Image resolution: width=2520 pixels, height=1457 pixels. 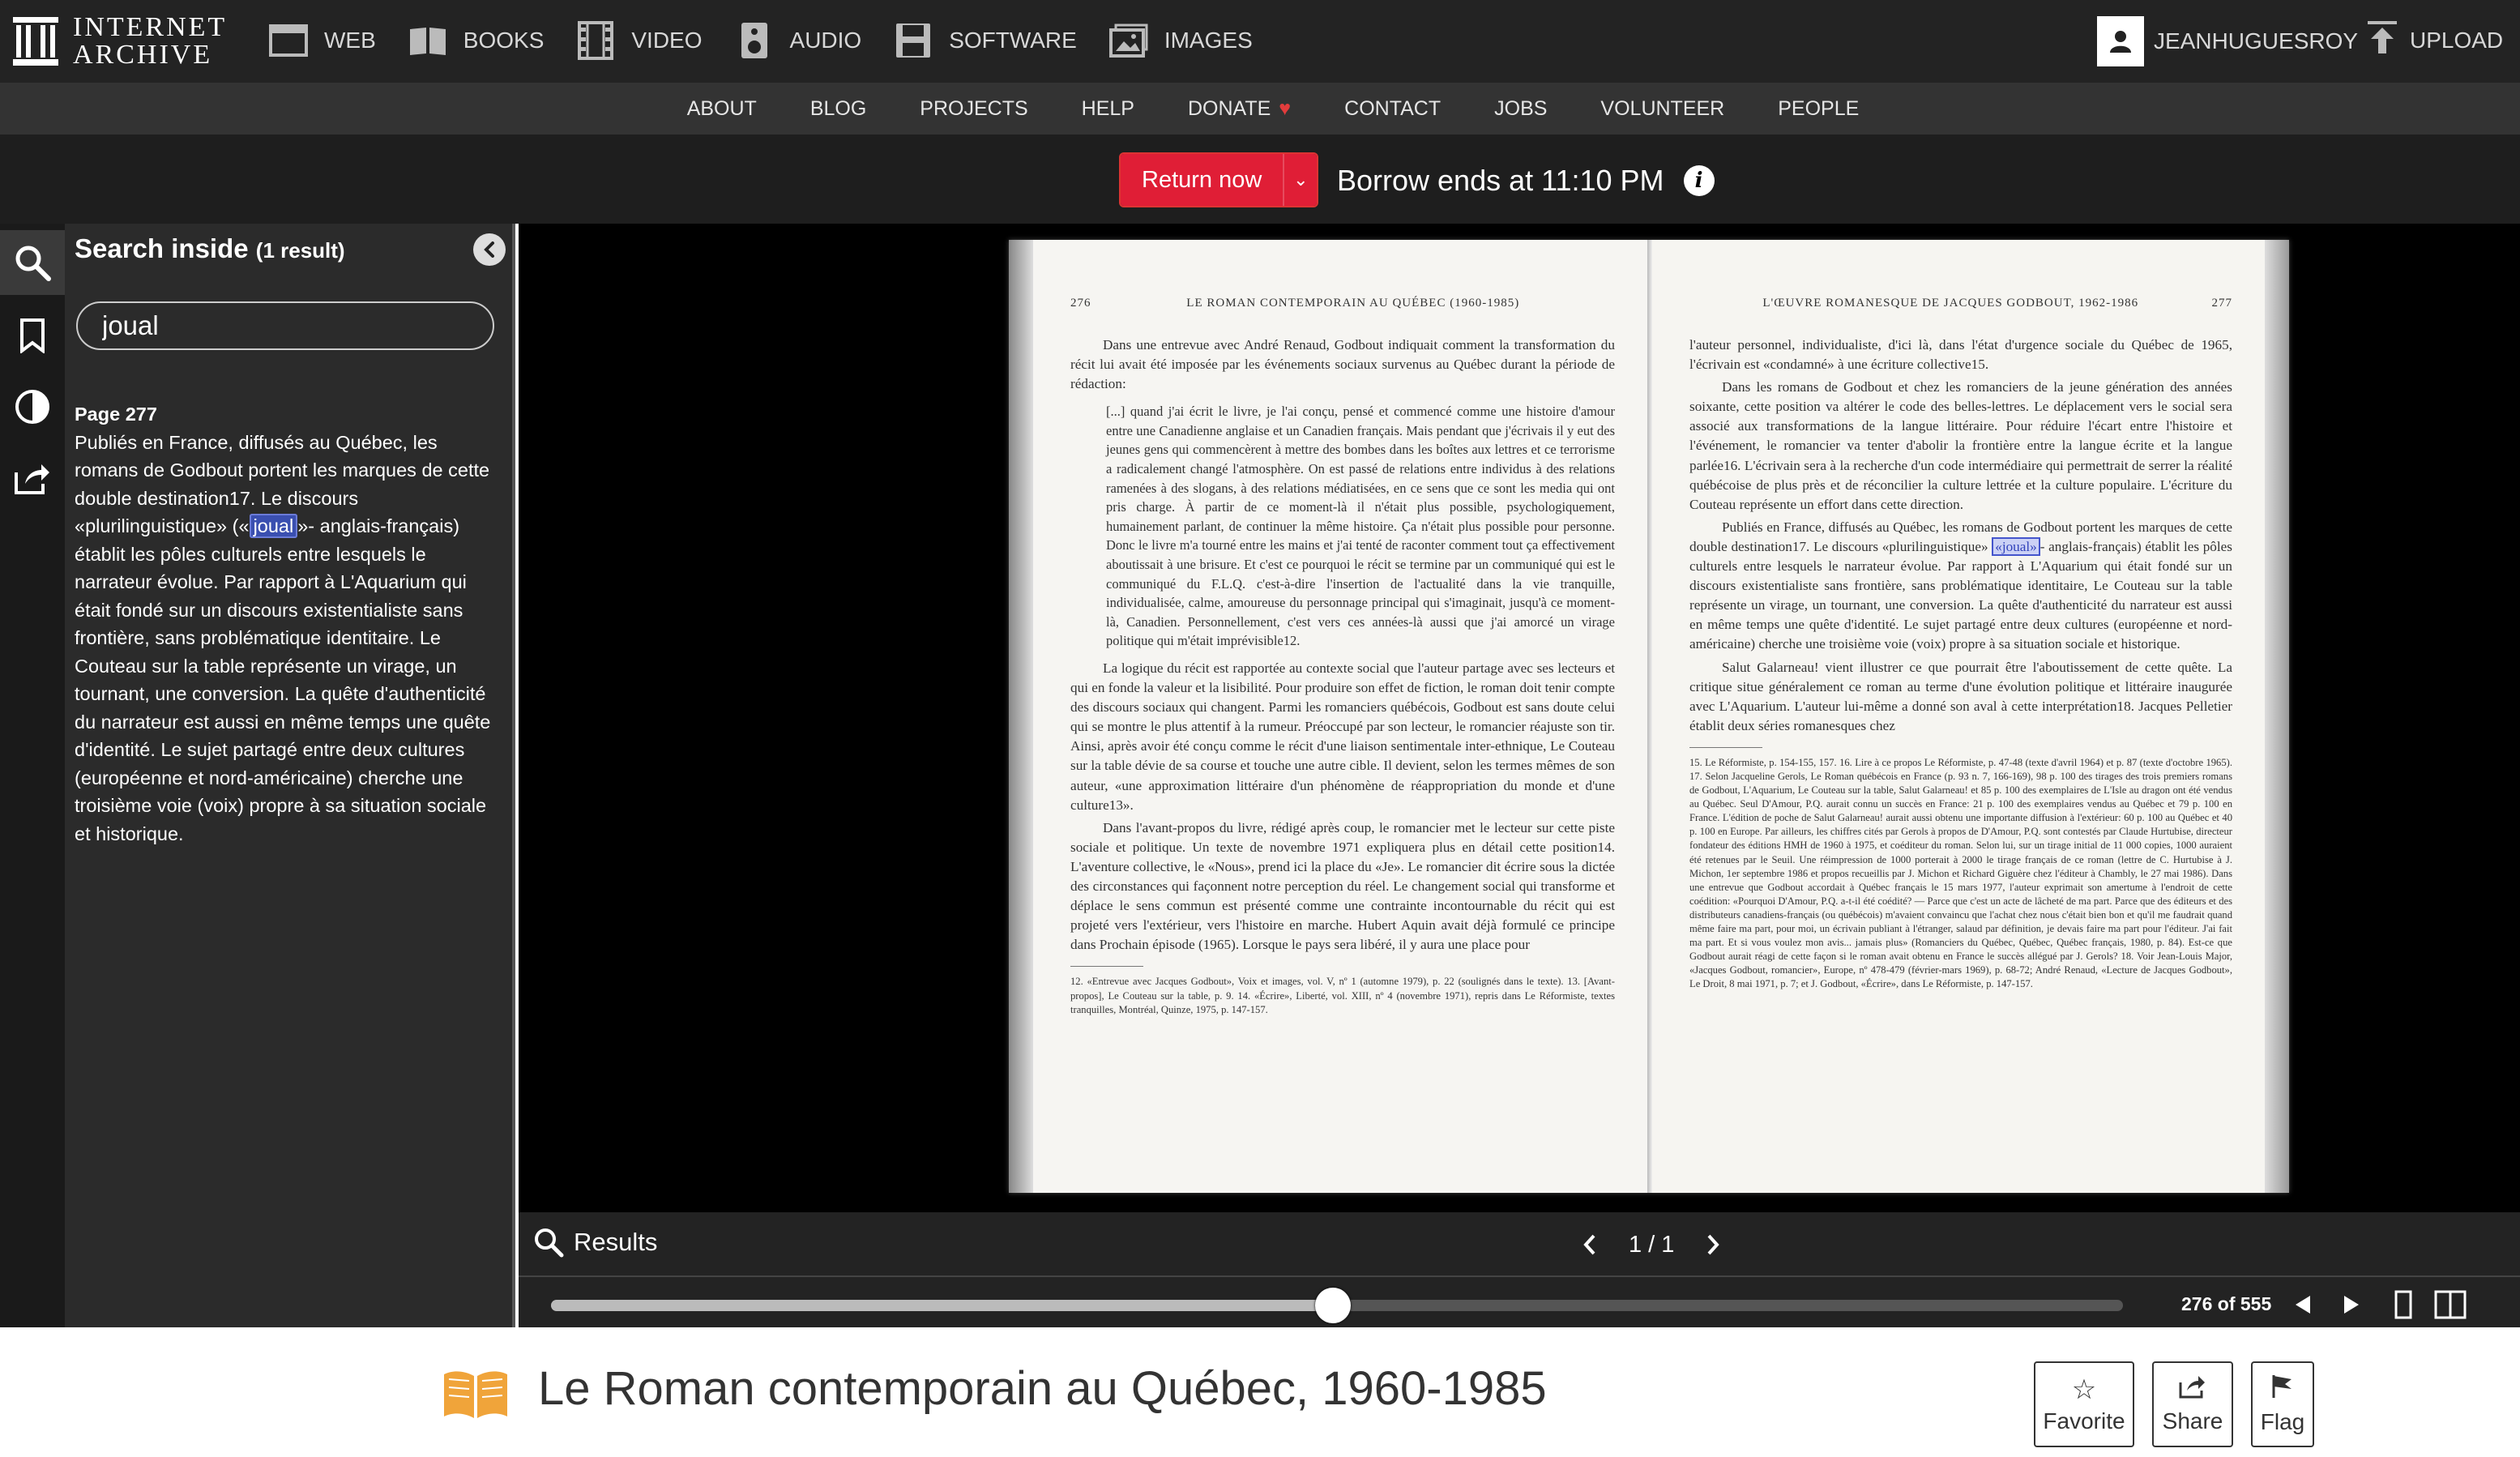 I want to click on bookmark-icon, so click(x=32, y=335).